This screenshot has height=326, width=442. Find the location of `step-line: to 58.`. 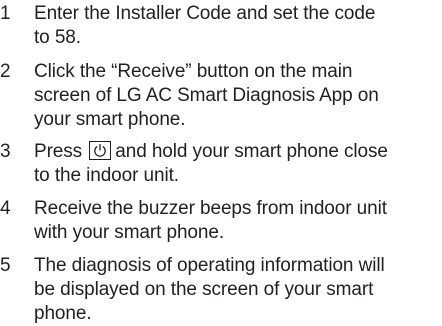

step-line: to 58. is located at coordinates (57, 37).